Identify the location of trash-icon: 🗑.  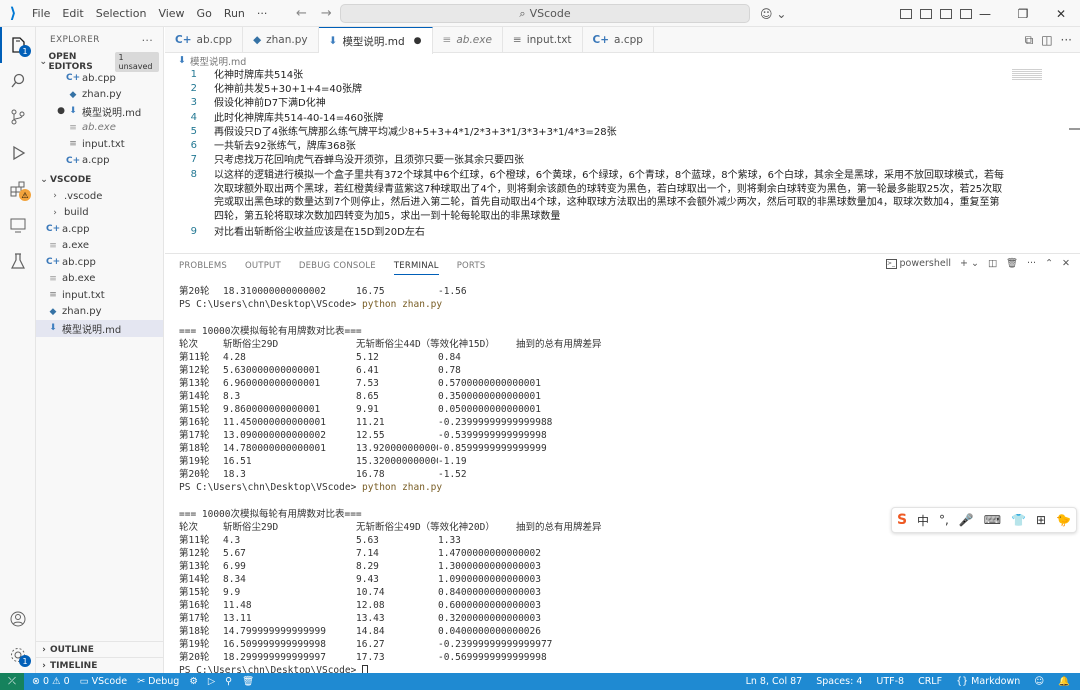
(248, 681).